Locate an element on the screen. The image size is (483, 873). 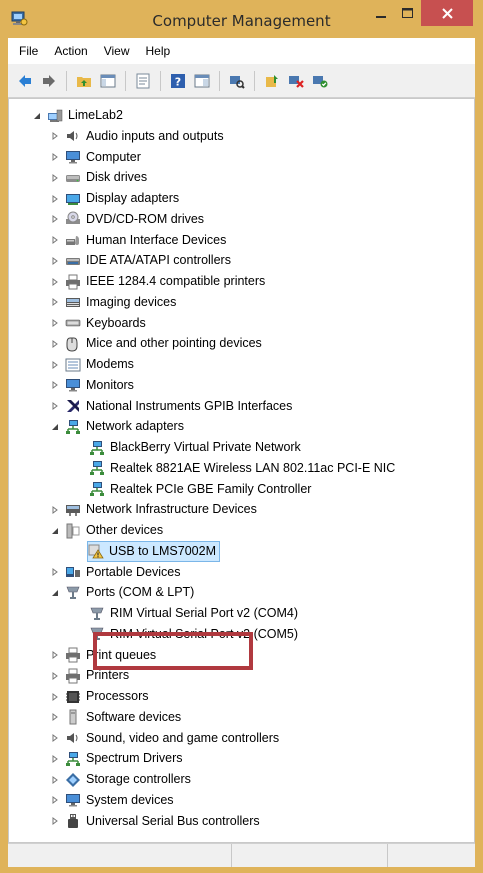
tree-node-printers: Printers is located at coordinates (89, 675).